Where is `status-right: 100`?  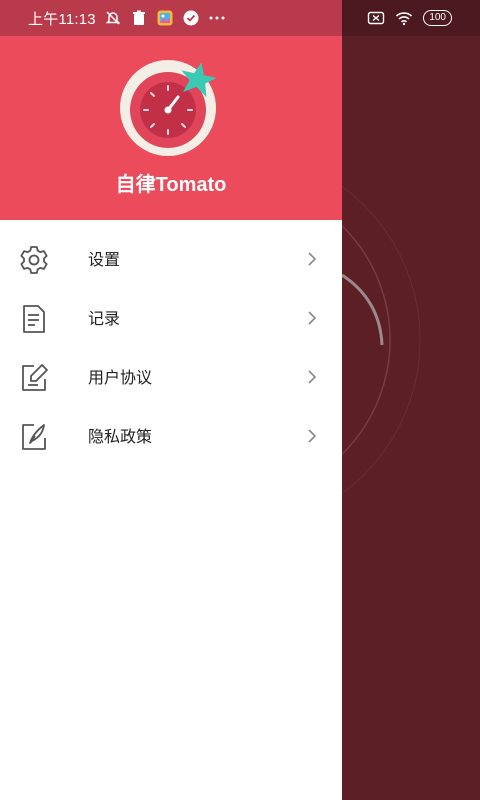
status-right: 100 is located at coordinates (409, 18).